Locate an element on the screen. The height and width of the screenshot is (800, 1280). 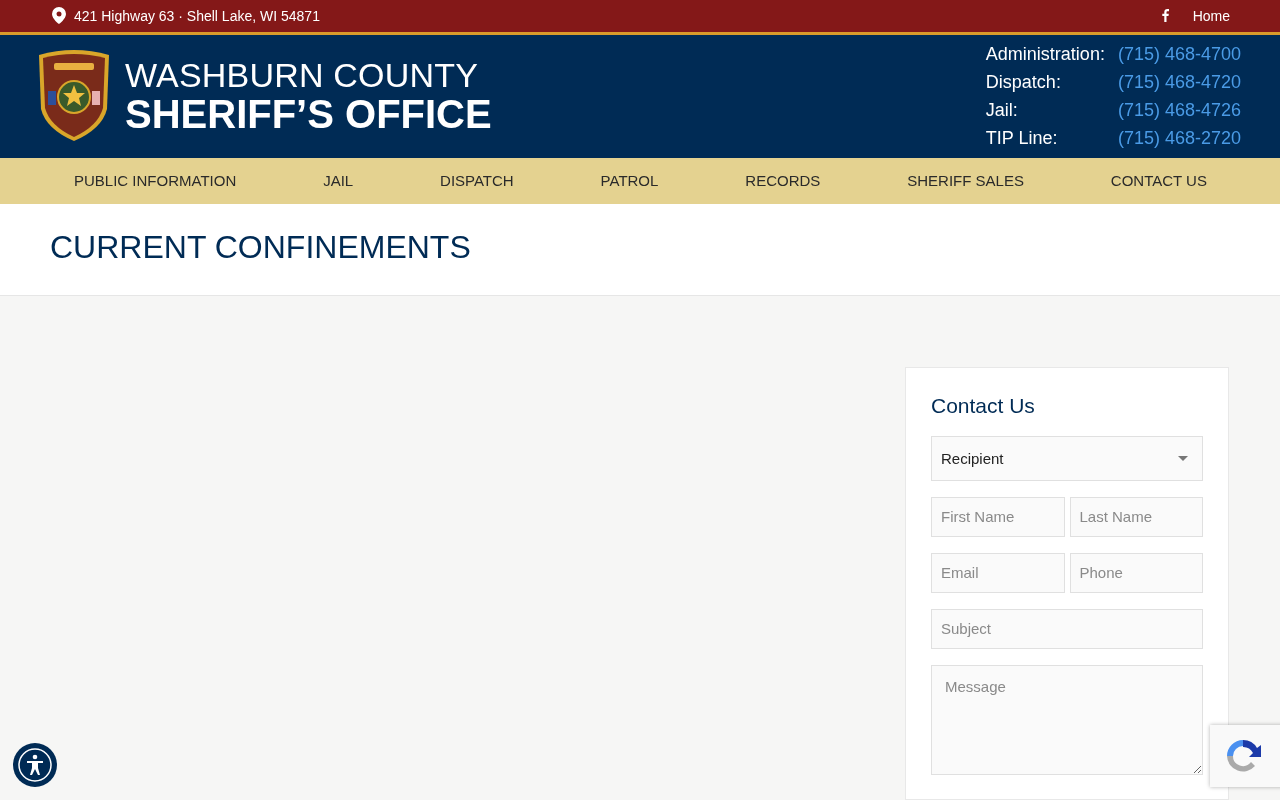
message-field: Message is located at coordinates (1067, 720).